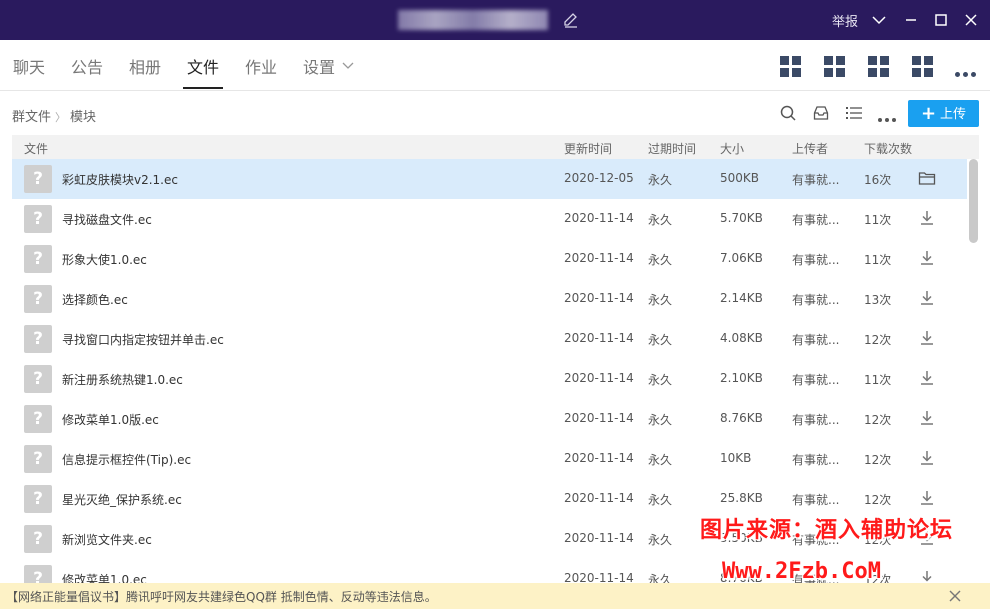  Describe the element at coordinates (967, 73) in the screenshot. I see `more-icon` at that location.